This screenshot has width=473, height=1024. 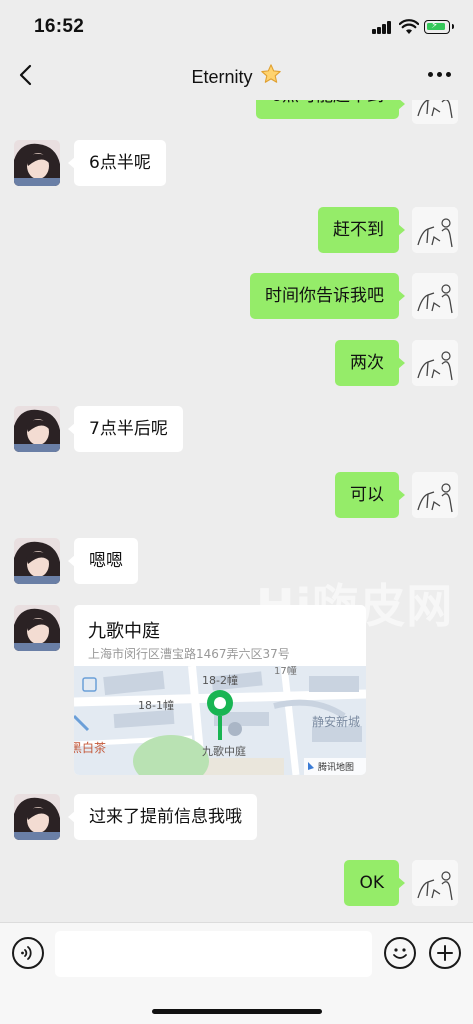 I want to click on map-provider-label: 腾讯地图, so click(x=336, y=767).